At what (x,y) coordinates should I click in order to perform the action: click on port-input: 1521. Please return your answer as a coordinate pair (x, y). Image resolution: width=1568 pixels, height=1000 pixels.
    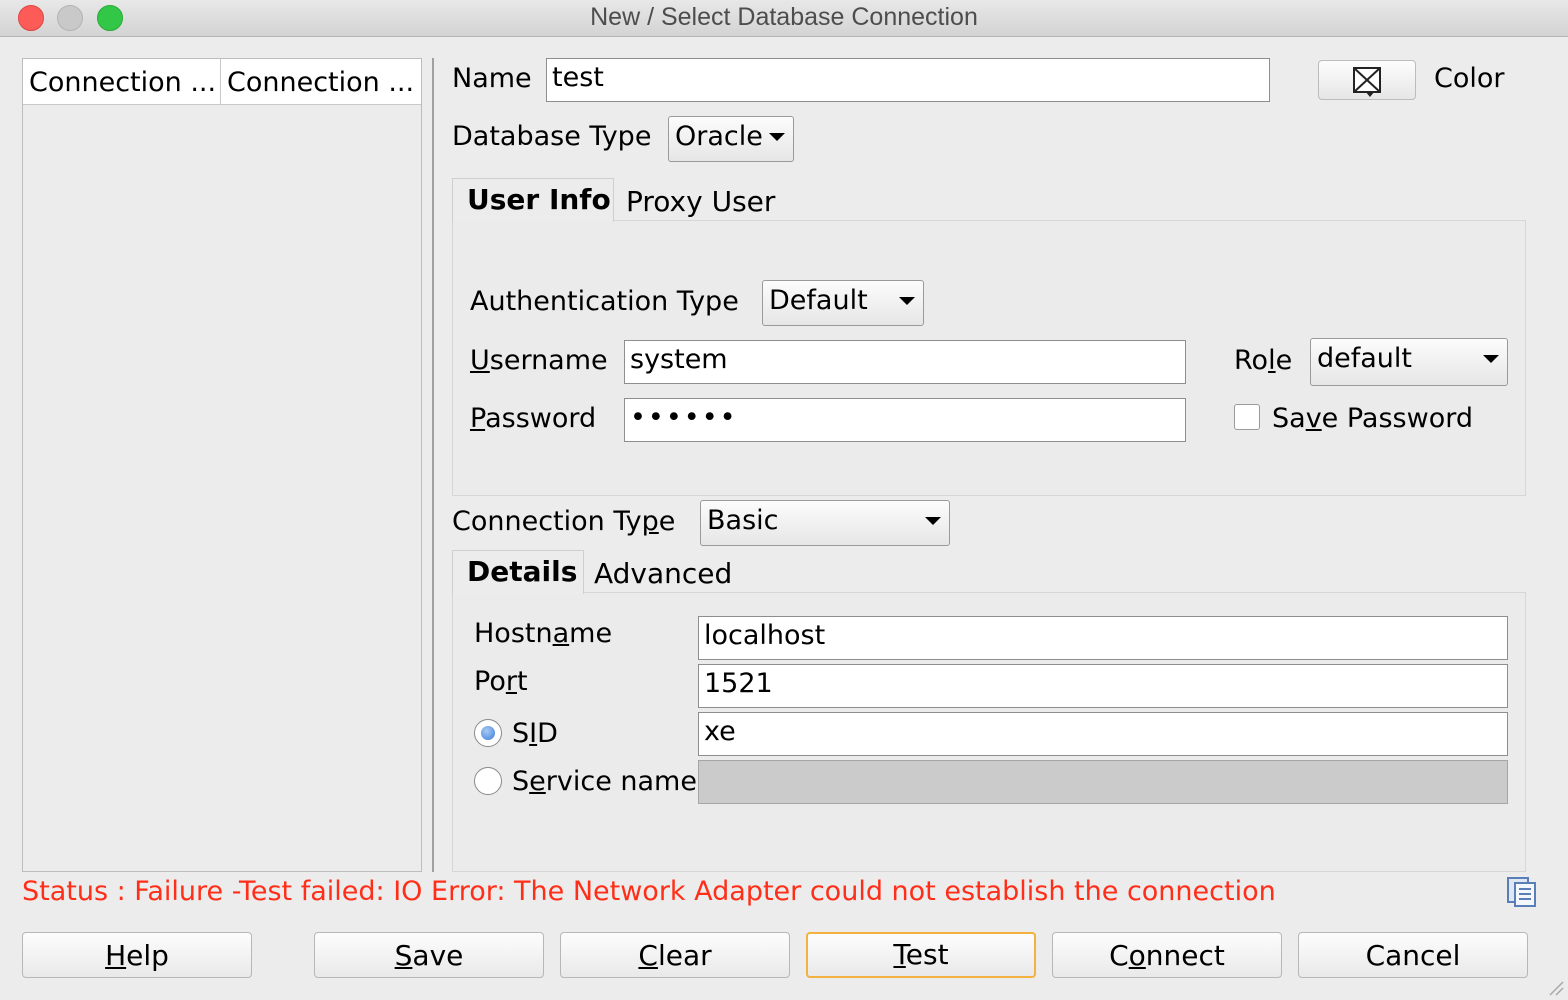
    Looking at the image, I should click on (1103, 686).